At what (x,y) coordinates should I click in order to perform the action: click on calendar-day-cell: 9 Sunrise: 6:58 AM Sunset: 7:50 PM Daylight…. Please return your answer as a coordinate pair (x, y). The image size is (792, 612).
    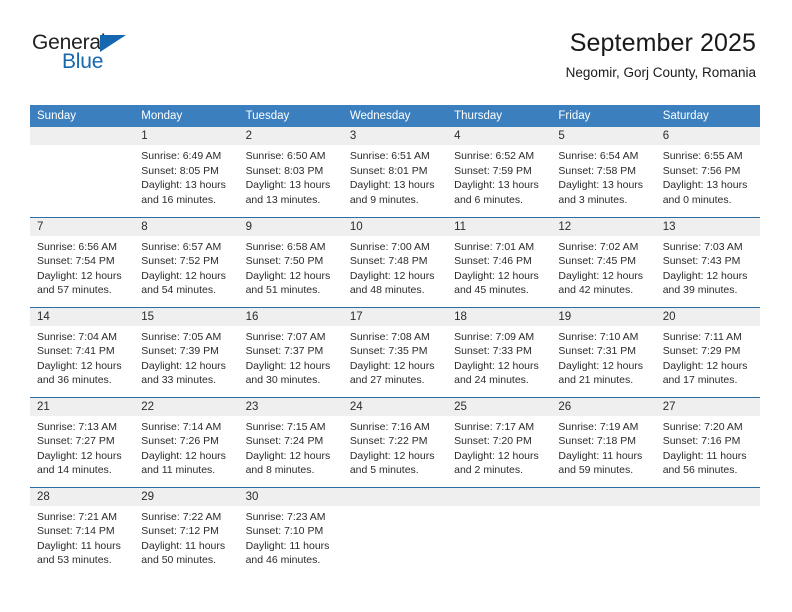
    Looking at the image, I should click on (290, 261).